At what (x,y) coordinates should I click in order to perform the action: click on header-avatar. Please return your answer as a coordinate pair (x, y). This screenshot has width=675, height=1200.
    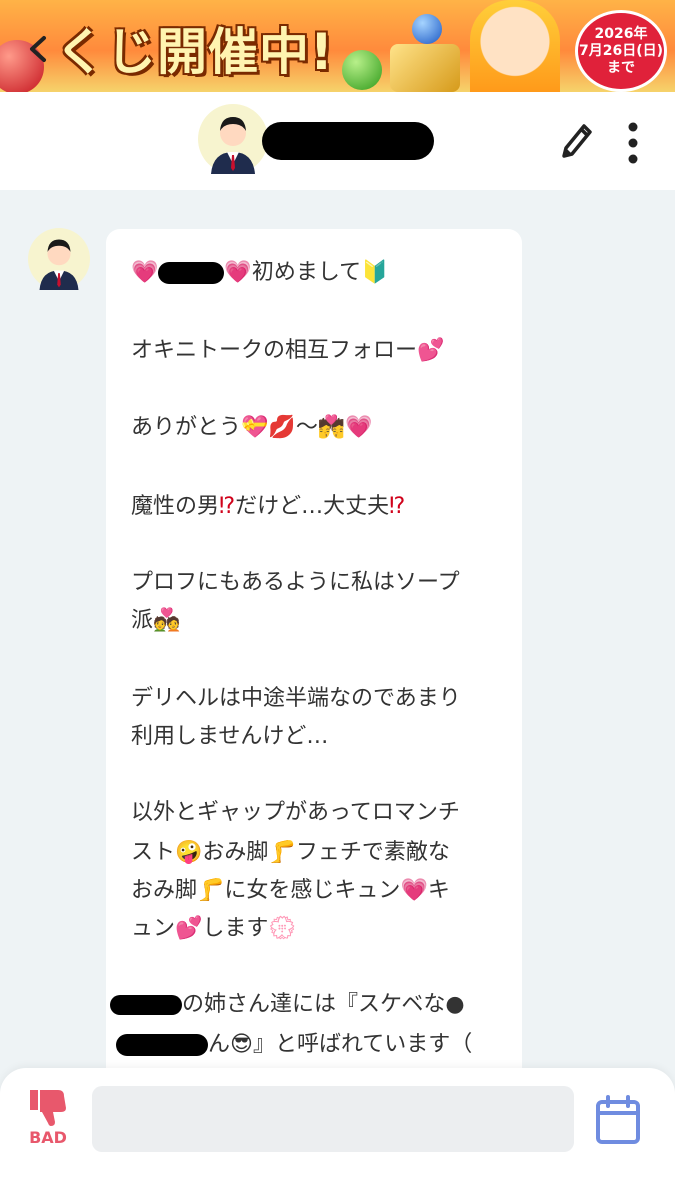
    Looking at the image, I should click on (233, 139).